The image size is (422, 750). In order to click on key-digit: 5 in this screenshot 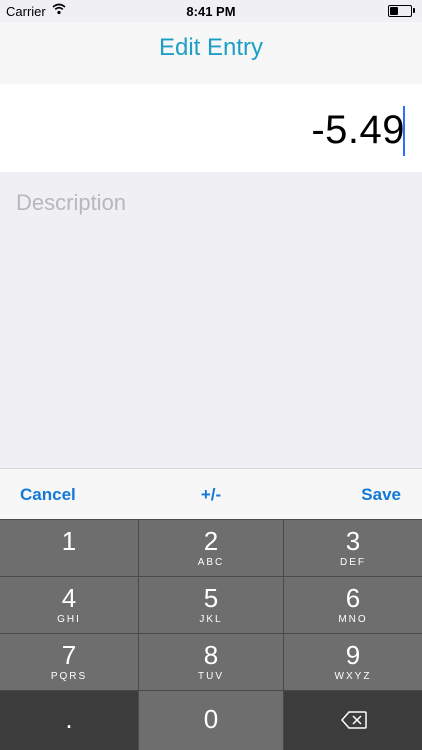, I will do `click(211, 598)`.